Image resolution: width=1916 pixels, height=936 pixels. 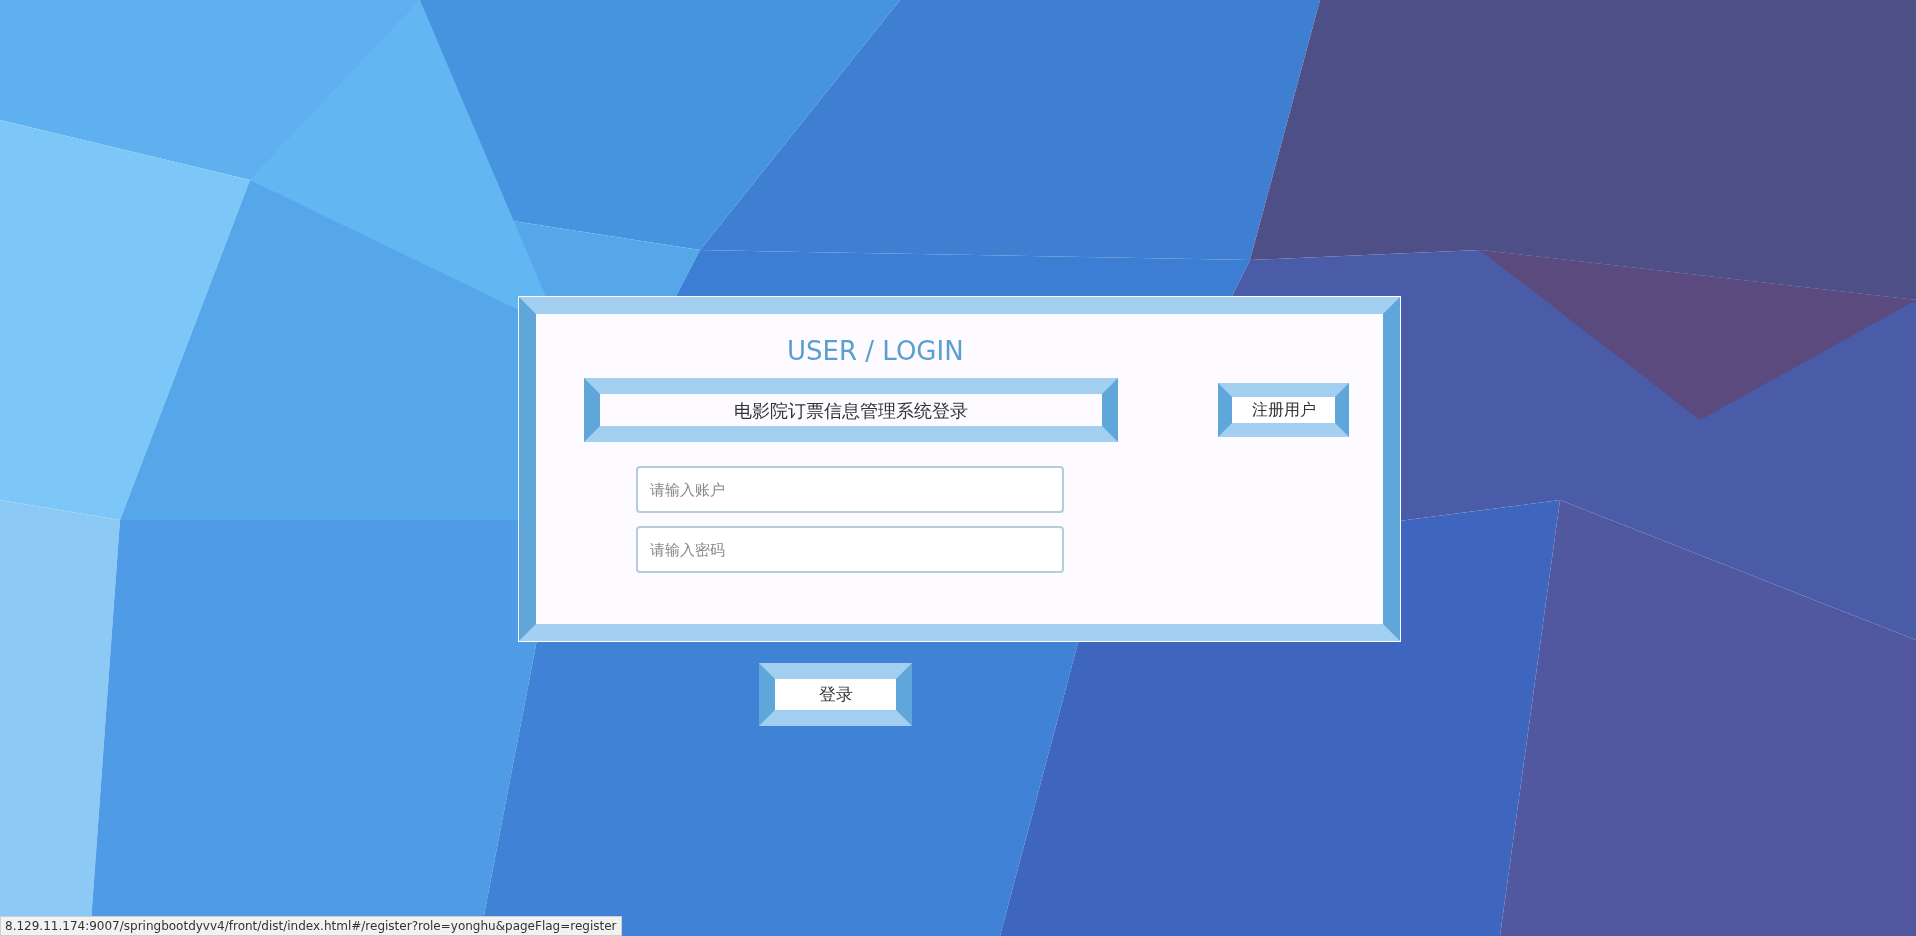 What do you see at coordinates (1283, 410) in the screenshot?
I see `register-button: 注册用户` at bounding box center [1283, 410].